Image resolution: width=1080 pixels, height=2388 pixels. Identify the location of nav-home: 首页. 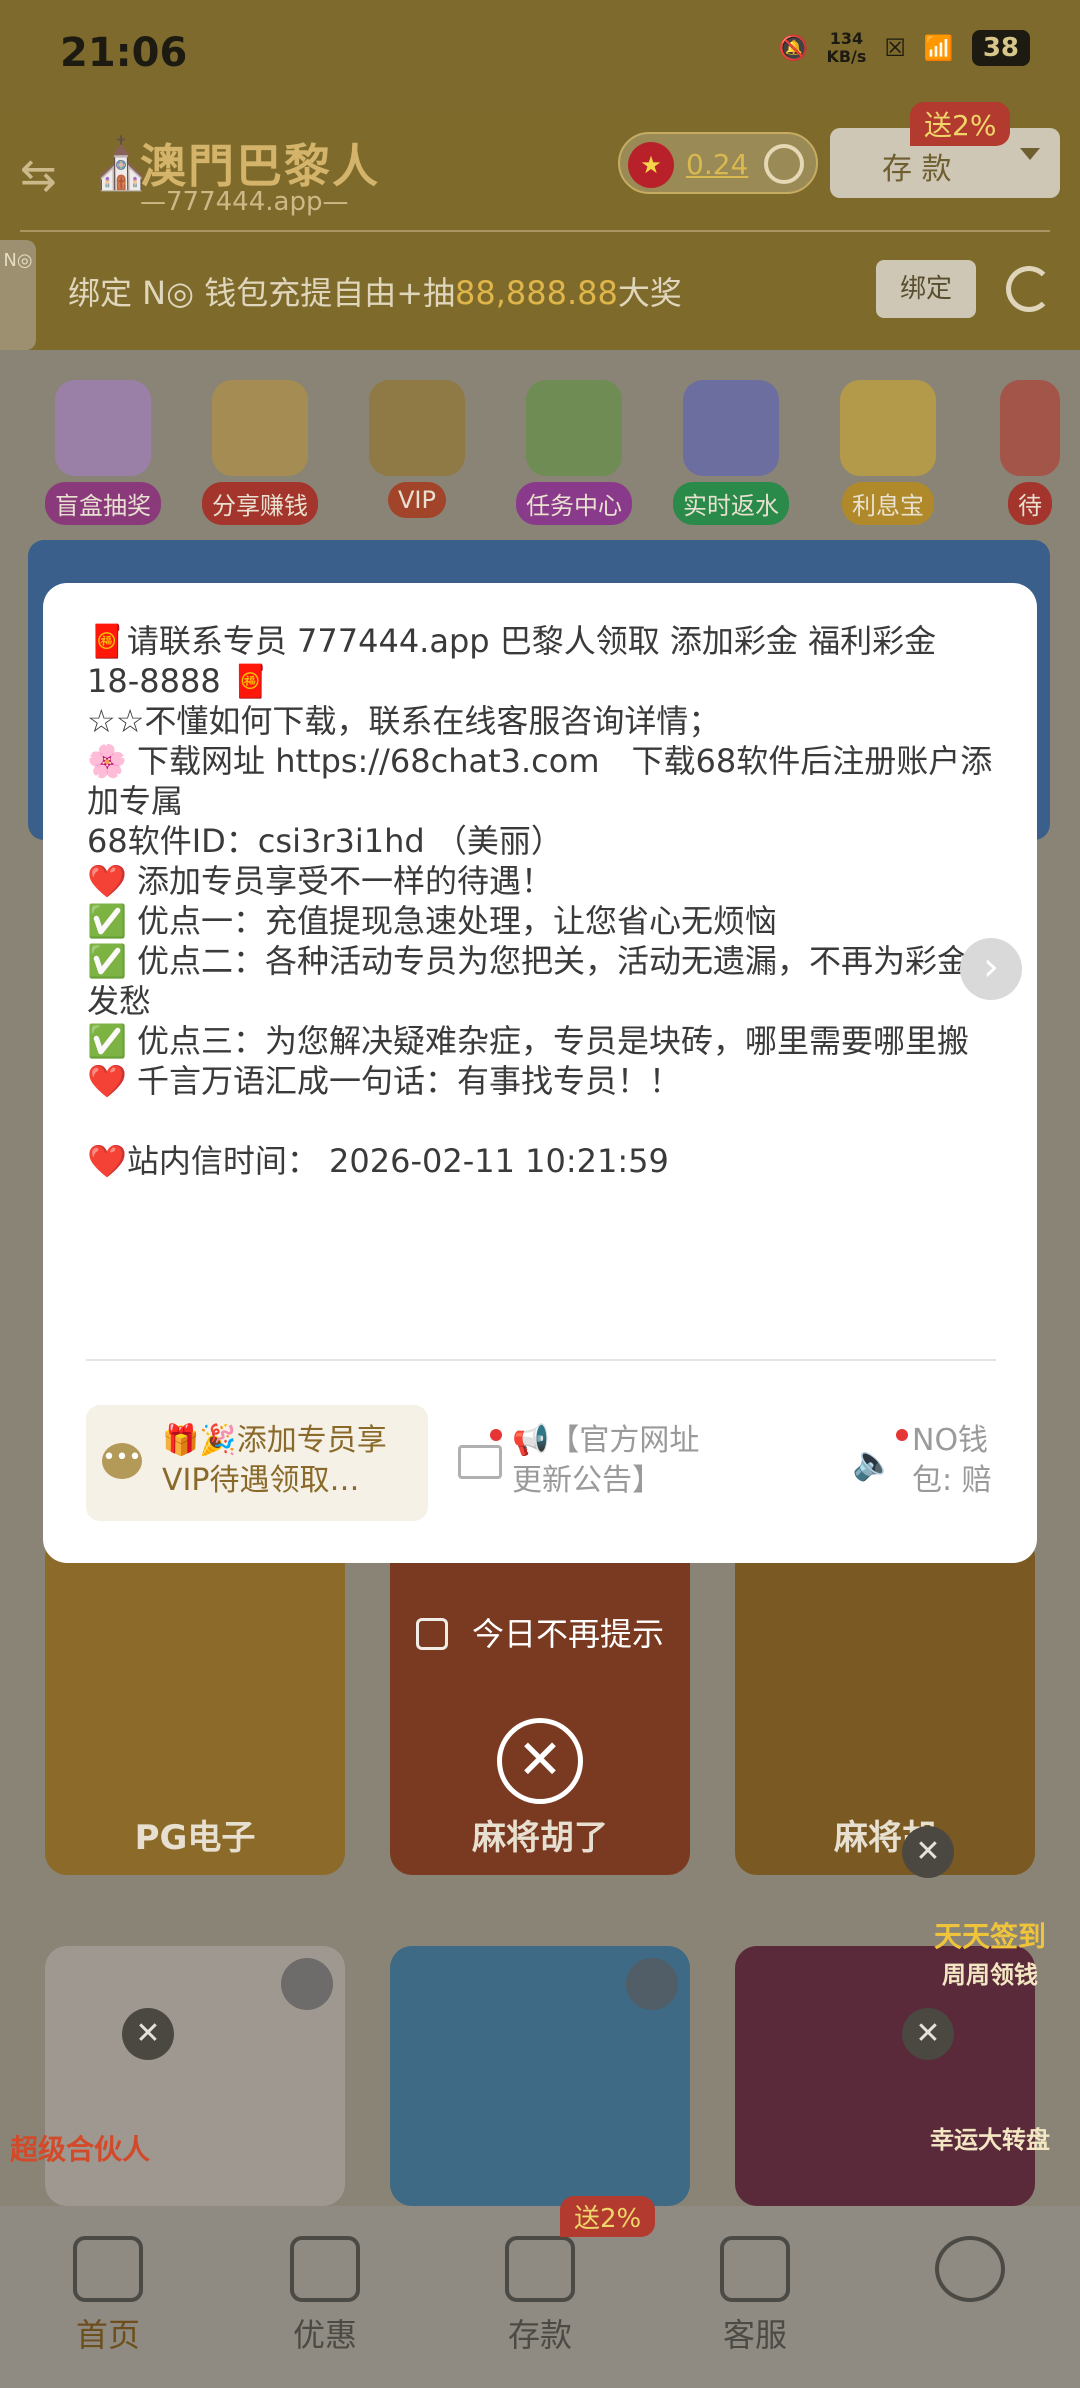
(108, 2296).